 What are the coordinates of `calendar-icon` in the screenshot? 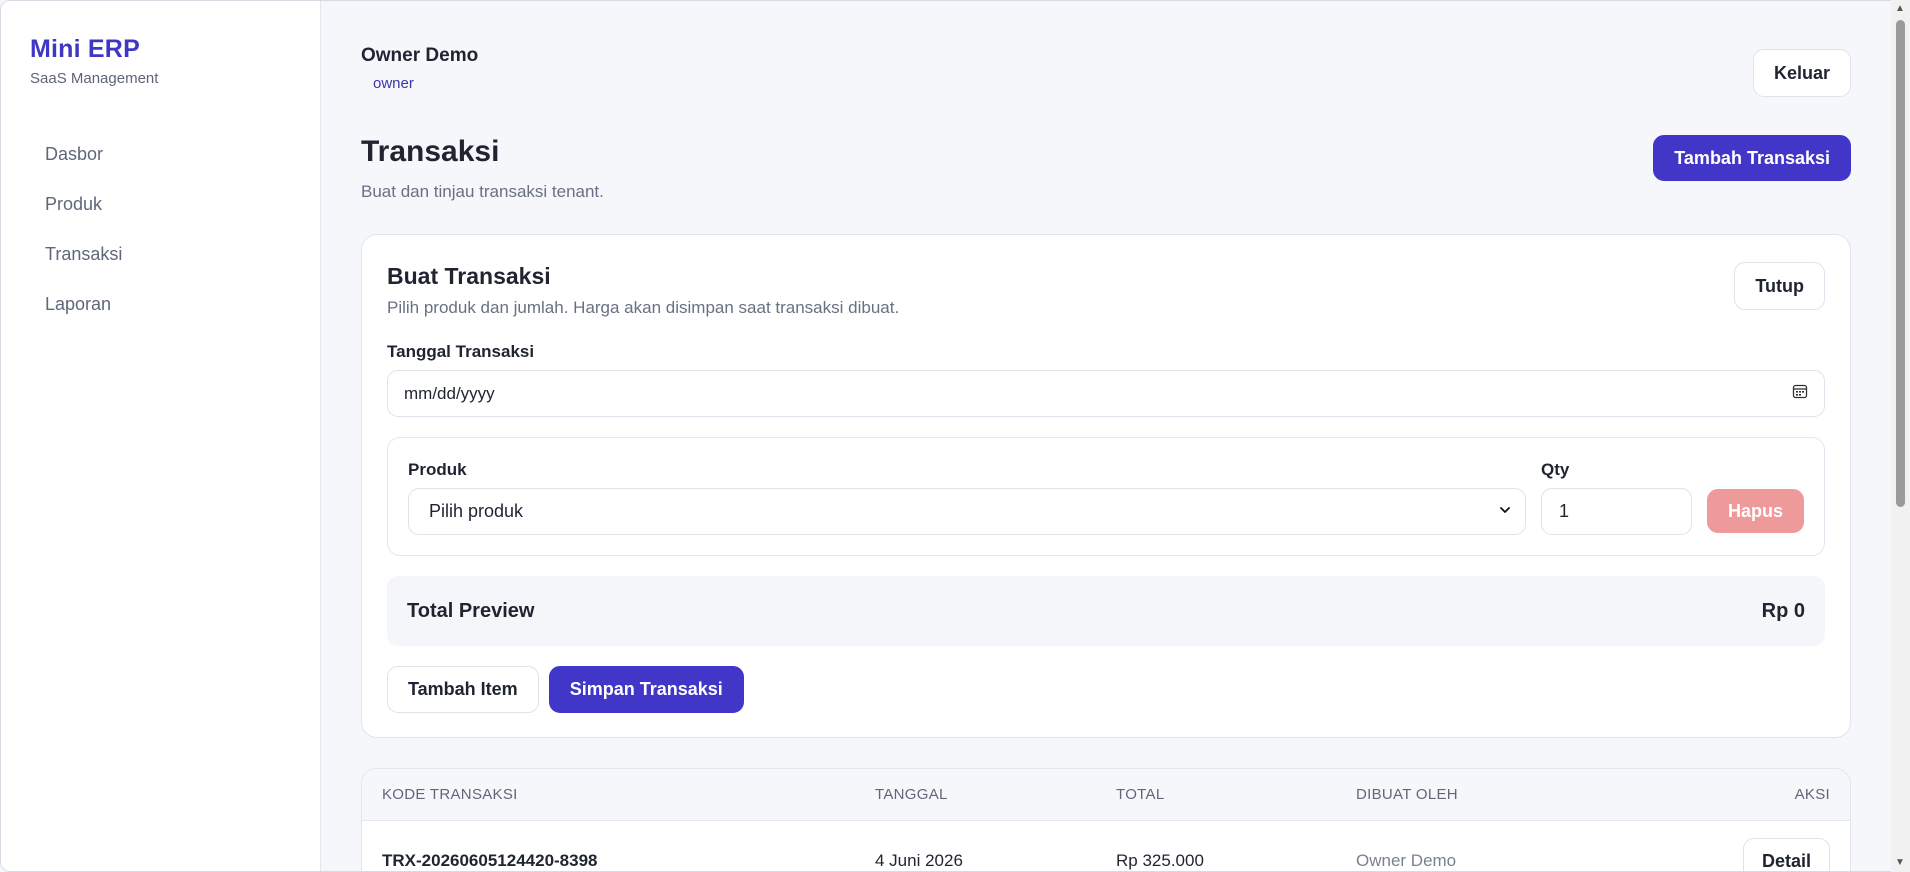 It's located at (1800, 393).